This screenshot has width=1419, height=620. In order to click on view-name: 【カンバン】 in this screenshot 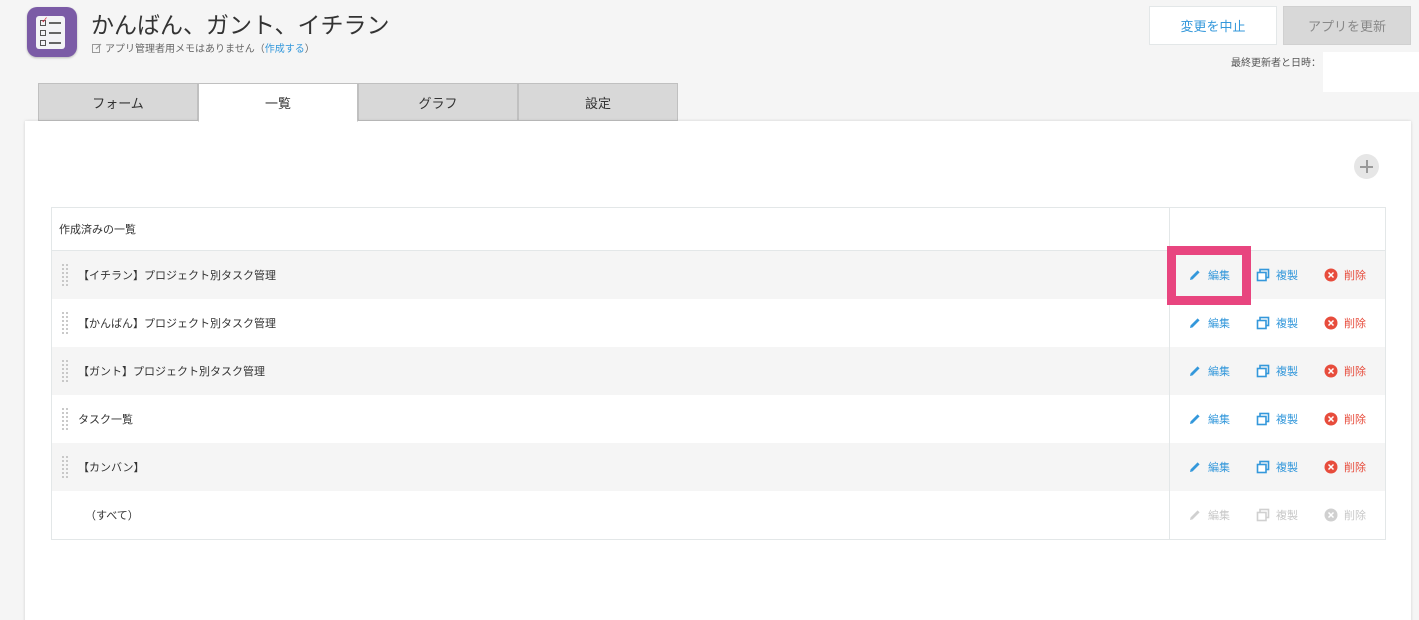, I will do `click(111, 467)`.